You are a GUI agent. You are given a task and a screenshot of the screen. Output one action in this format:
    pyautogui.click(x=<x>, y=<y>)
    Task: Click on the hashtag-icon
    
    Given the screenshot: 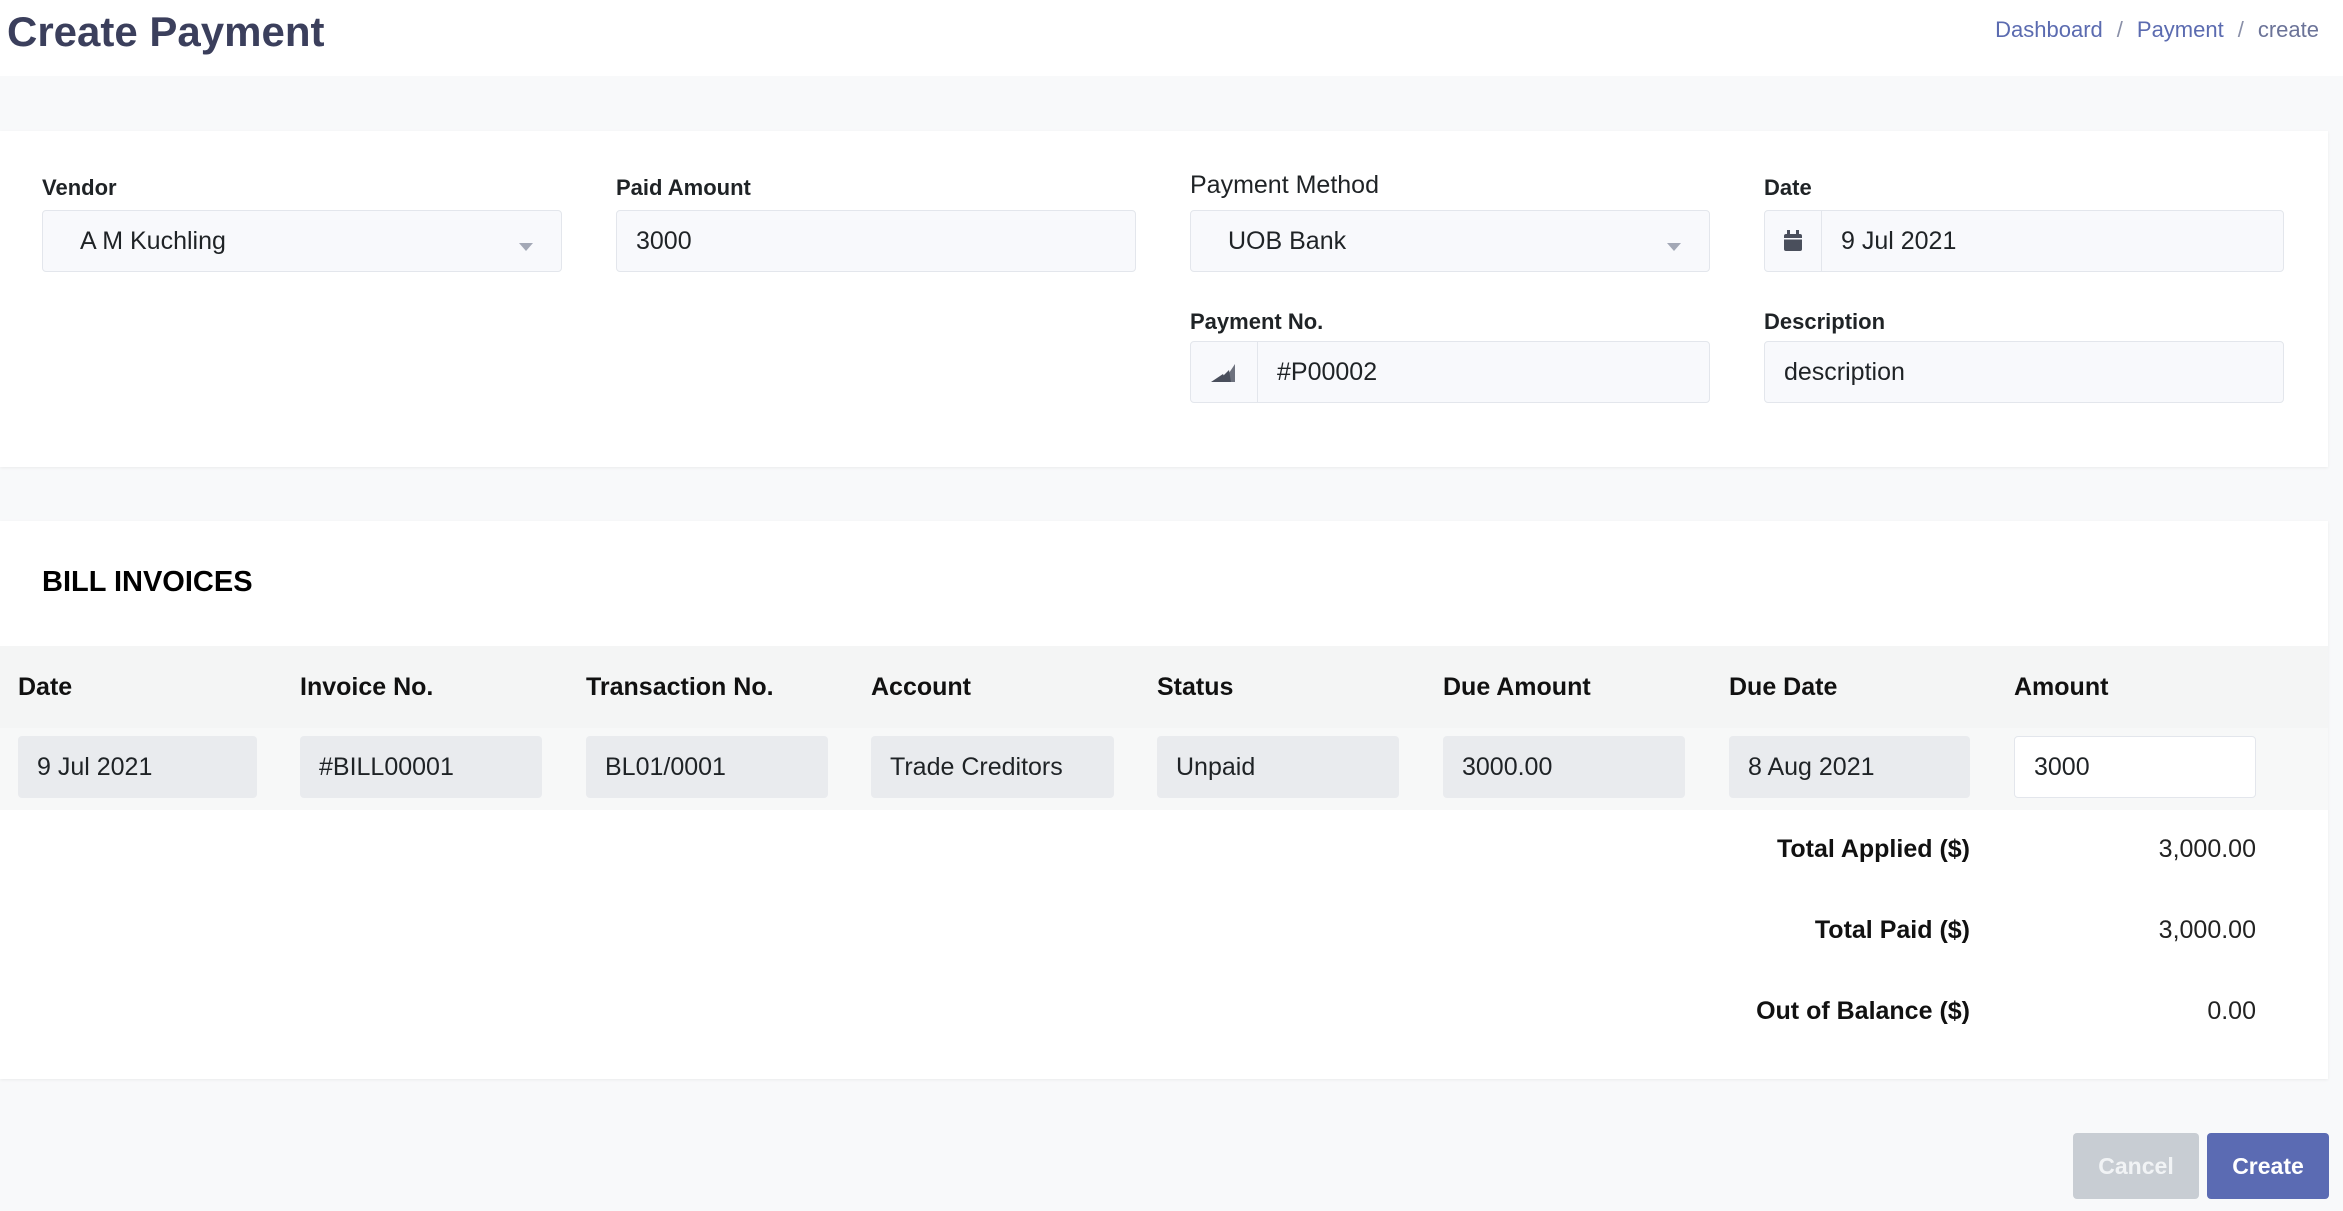 What is the action you would take?
    pyautogui.click(x=1224, y=372)
    